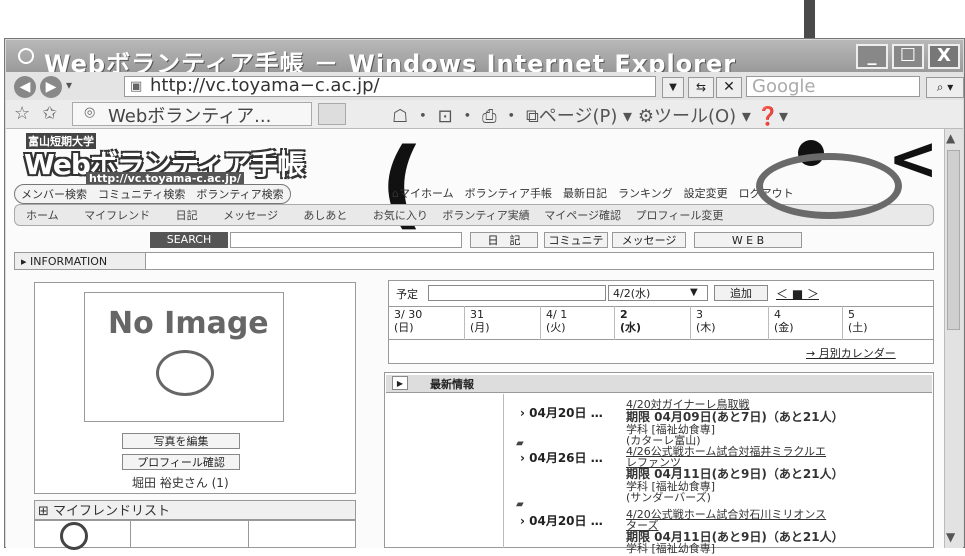 The height and width of the screenshot is (556, 965). Describe the element at coordinates (908, 56) in the screenshot. I see `maximize-button: ☐` at that location.